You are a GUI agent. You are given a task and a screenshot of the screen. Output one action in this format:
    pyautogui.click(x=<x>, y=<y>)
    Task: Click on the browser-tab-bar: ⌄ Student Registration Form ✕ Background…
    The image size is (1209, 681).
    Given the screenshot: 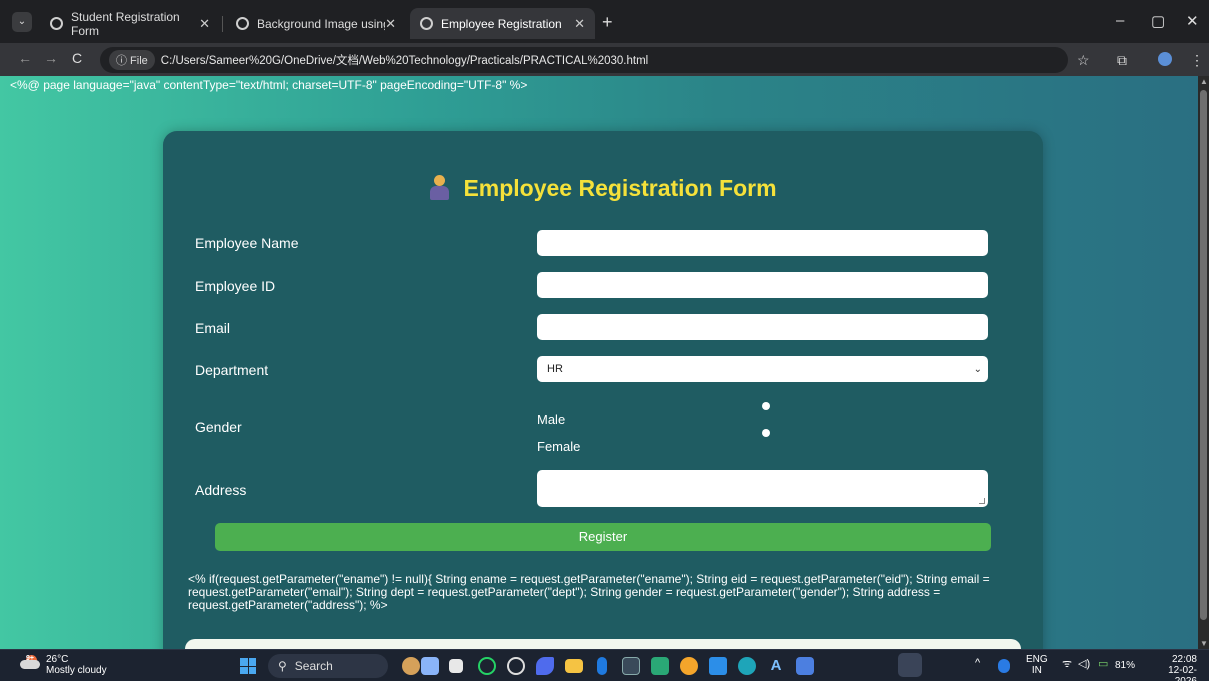 What is the action you would take?
    pyautogui.click(x=604, y=21)
    